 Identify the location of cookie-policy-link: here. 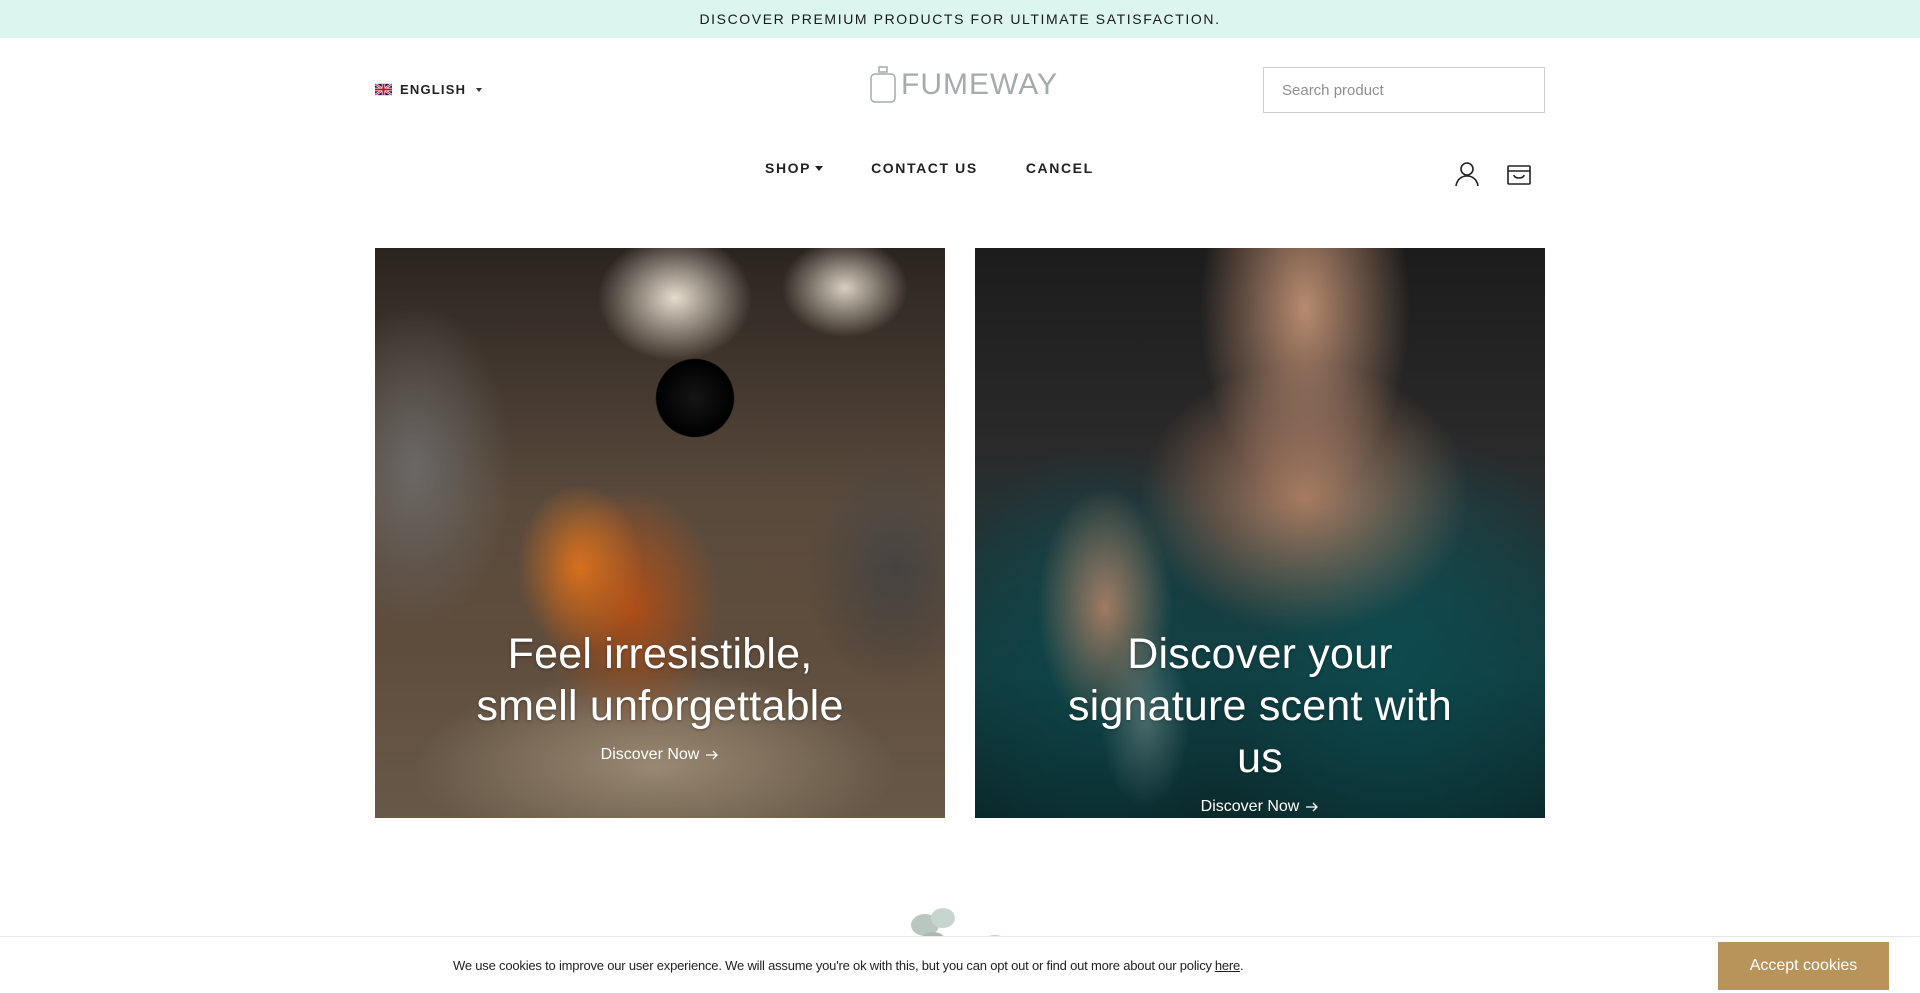
(1227, 965).